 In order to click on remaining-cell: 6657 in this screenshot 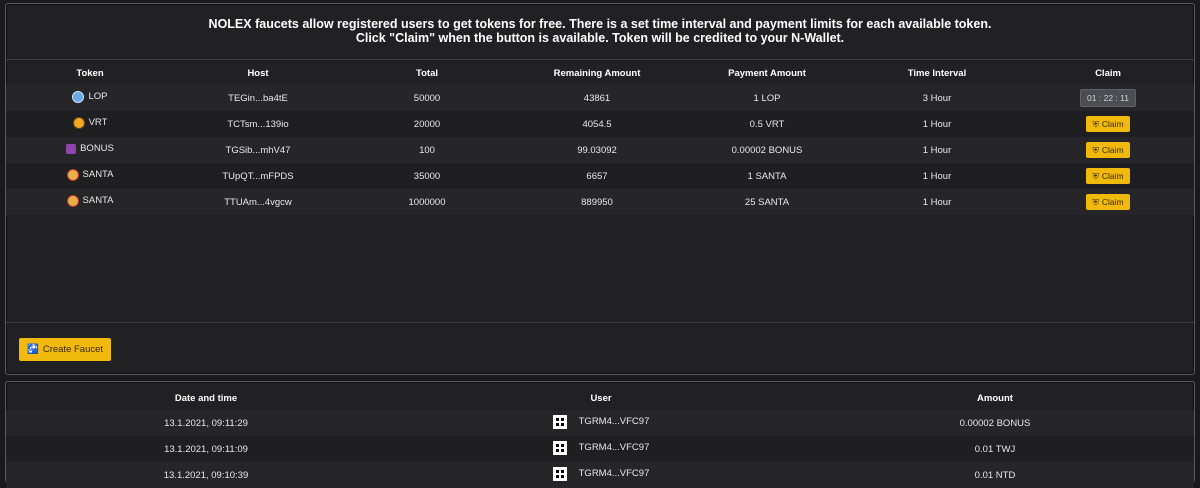, I will do `click(597, 176)`.